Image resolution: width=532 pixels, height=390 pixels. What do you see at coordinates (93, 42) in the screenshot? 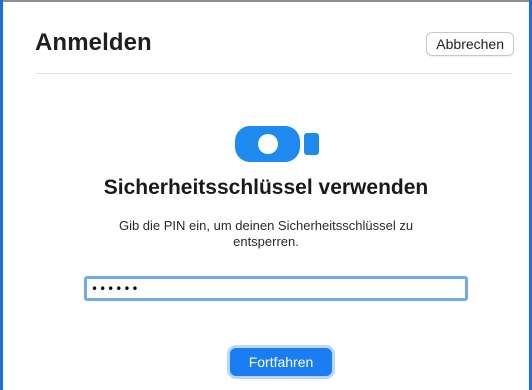
I see `dialog-title: Anmelden` at bounding box center [93, 42].